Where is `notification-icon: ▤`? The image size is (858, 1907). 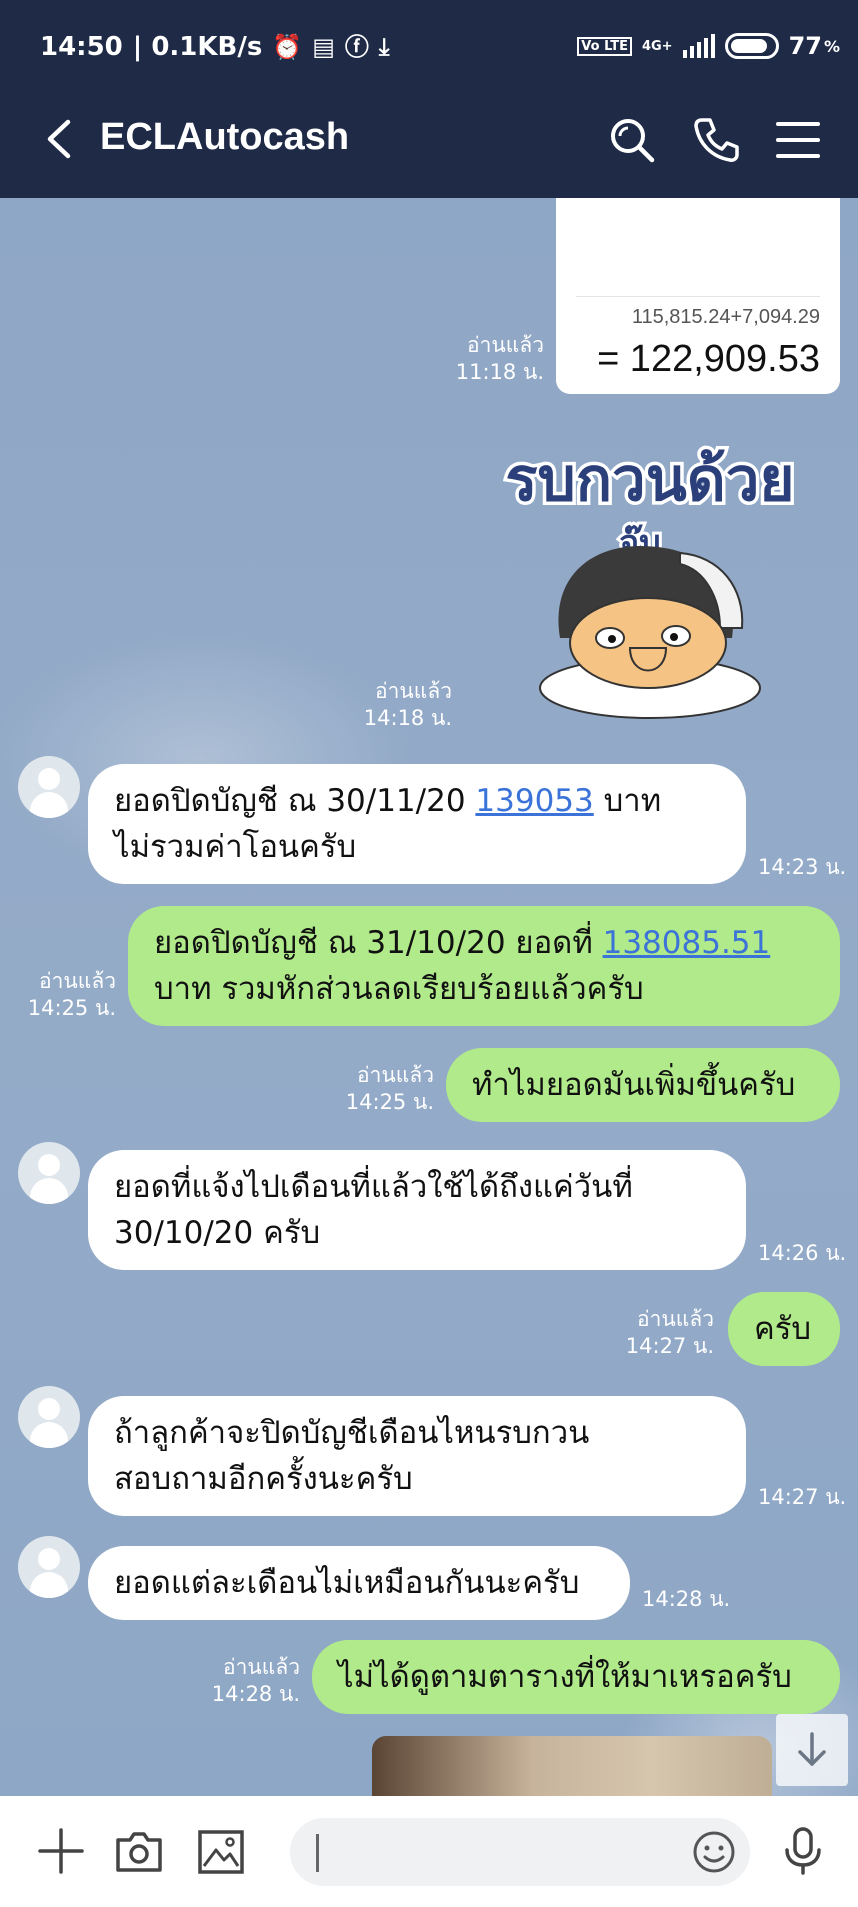 notification-icon: ▤ is located at coordinates (323, 47).